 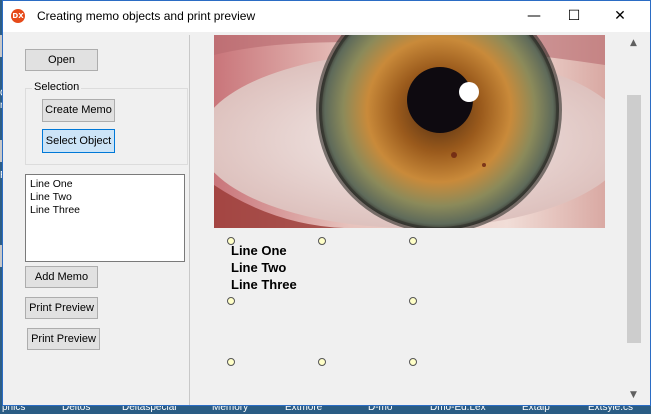 I want to click on memo-object-line: Line Two, so click(x=259, y=267).